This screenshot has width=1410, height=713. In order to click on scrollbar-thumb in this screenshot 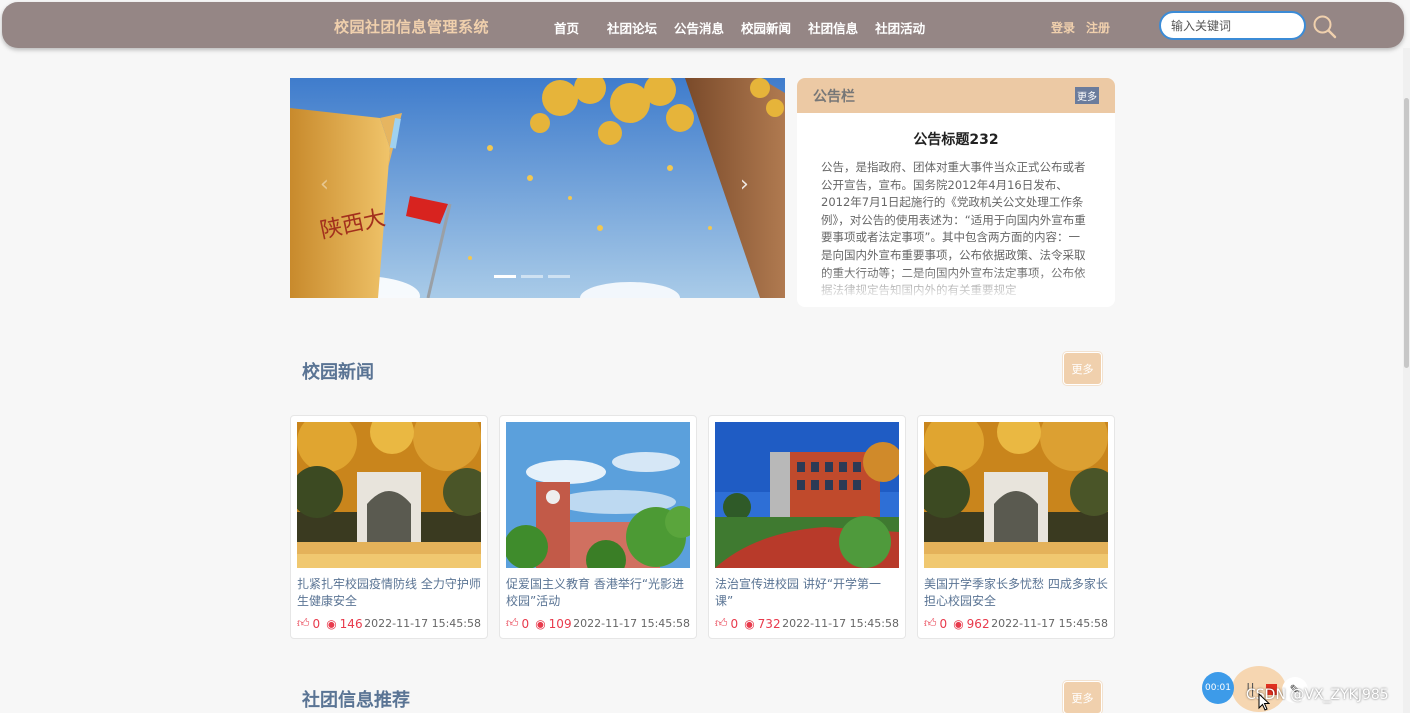, I will do `click(1406, 233)`.